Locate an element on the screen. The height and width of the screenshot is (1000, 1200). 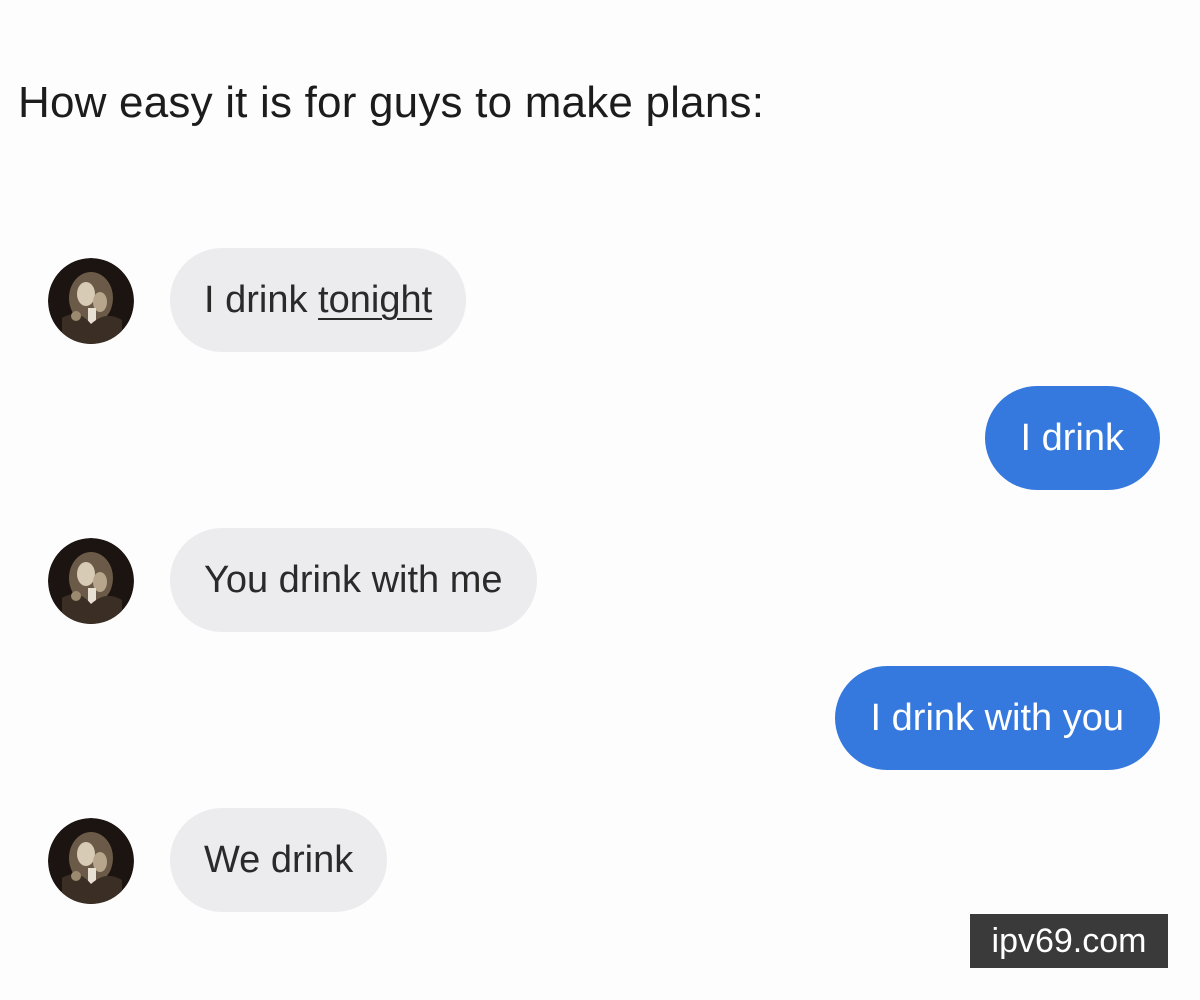
meme-caption: How easy it is for guys to make plans: is located at coordinates (391, 102).